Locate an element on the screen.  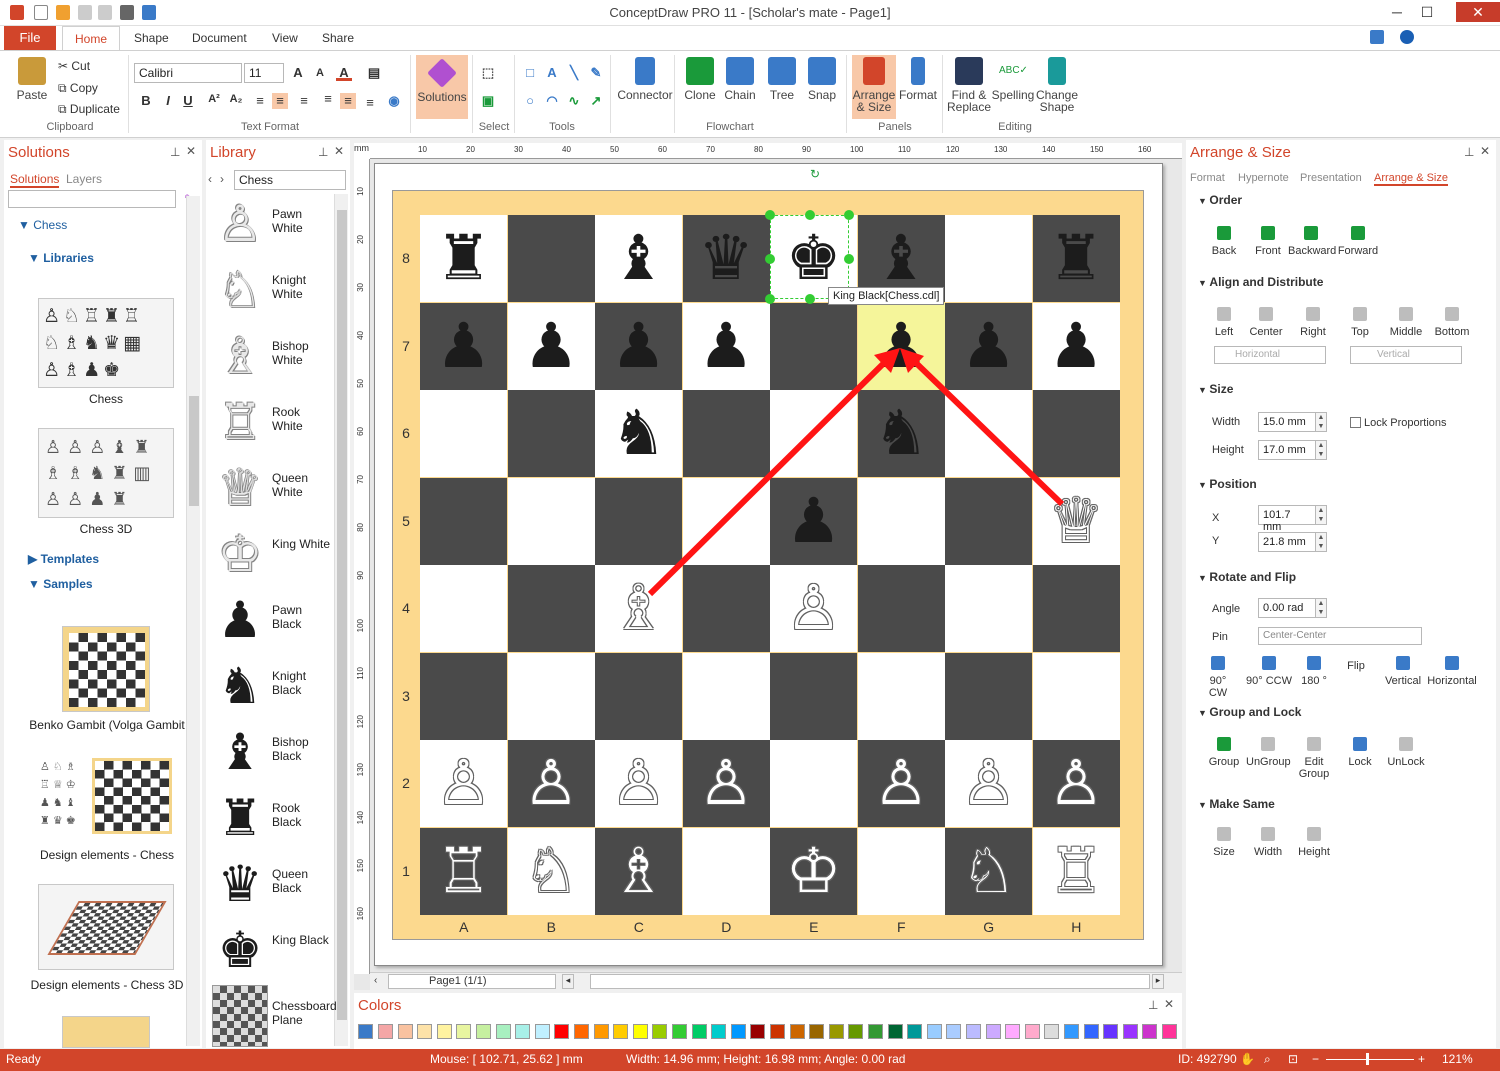
close-button: ✕ is located at coordinates (1478, 12).